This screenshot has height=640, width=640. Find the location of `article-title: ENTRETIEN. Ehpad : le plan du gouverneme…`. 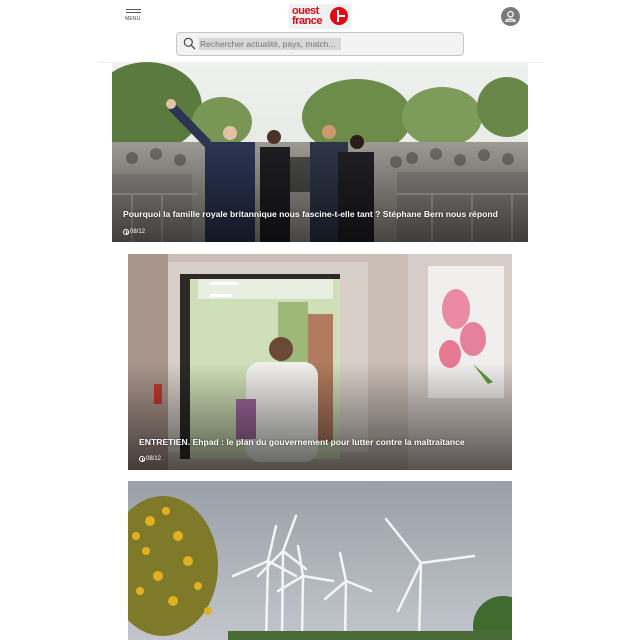

article-title: ENTRETIEN. Ehpad : le plan du gouverneme… is located at coordinates (320, 442).